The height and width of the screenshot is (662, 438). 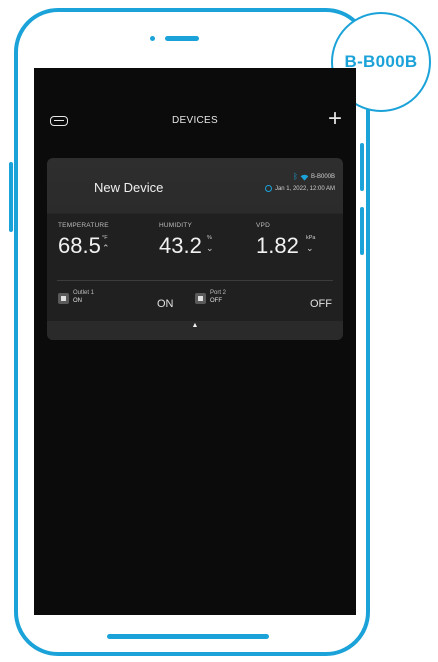 I want to click on humidity-value-row: 43.2 % ⌄, so click(x=186, y=246).